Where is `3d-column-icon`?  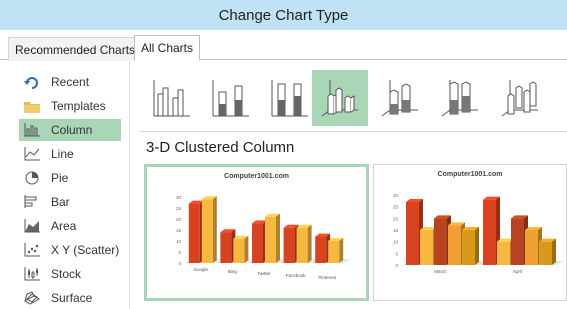
3d-column-icon is located at coordinates (519, 98).